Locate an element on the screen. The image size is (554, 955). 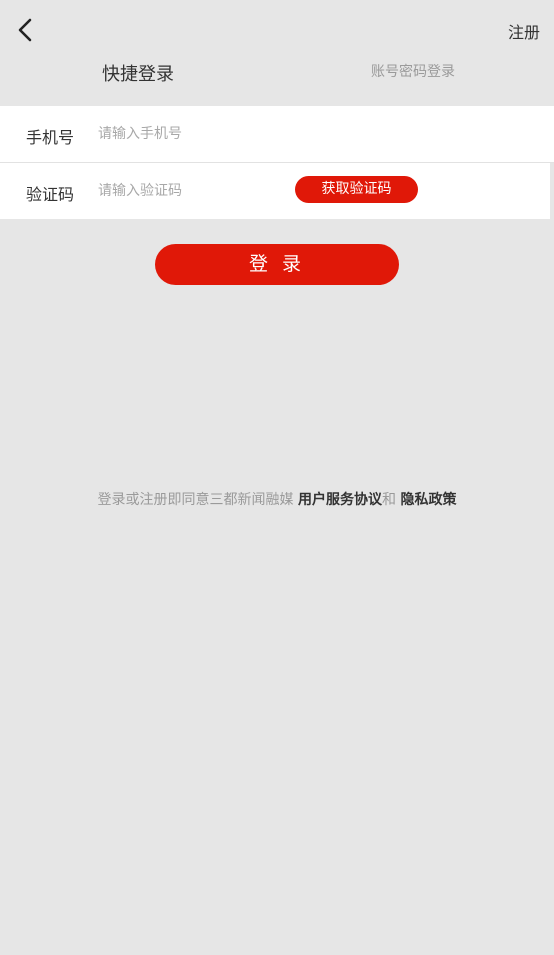
verification-code-row: 验证码 获取验证码 is located at coordinates (275, 191).